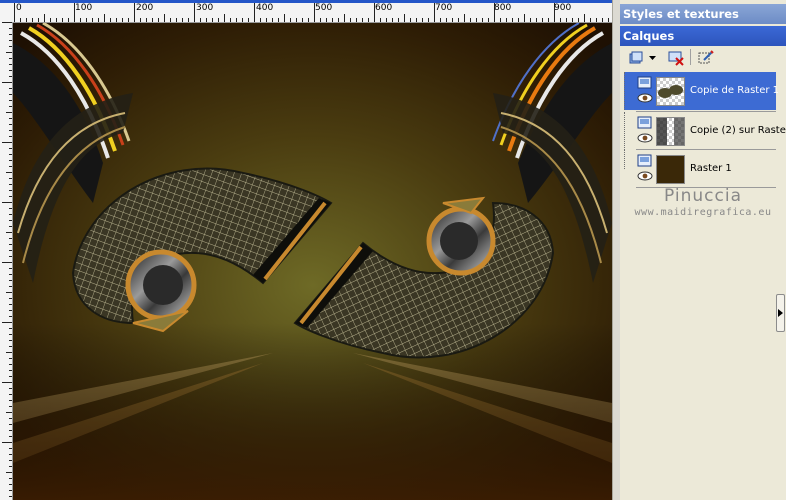 The height and width of the screenshot is (500, 786). What do you see at coordinates (646, 131) in the screenshot?
I see `layer-icons` at bounding box center [646, 131].